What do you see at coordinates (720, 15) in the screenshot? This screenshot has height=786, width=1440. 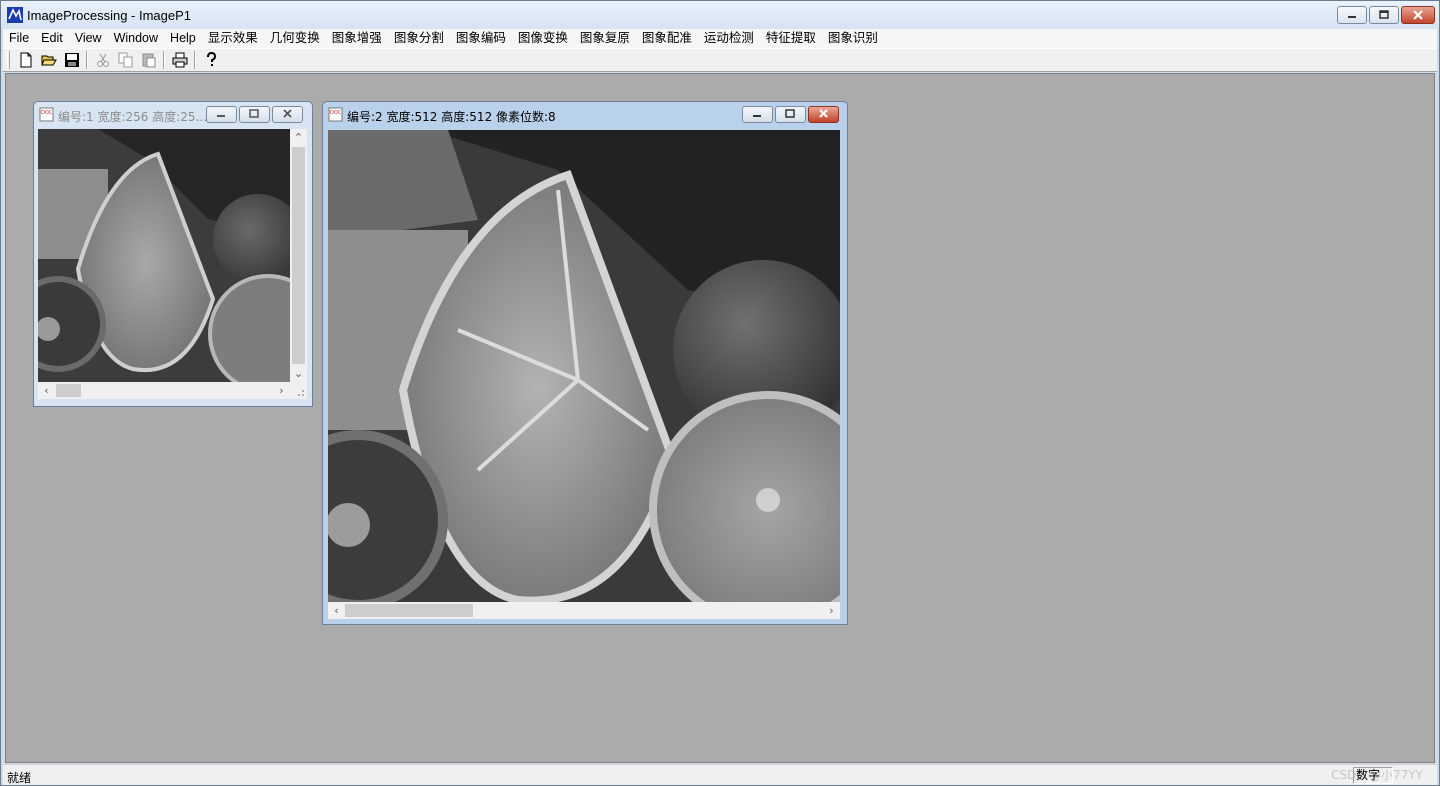 I see `title-bar: ImageProcessing - ImageP1` at bounding box center [720, 15].